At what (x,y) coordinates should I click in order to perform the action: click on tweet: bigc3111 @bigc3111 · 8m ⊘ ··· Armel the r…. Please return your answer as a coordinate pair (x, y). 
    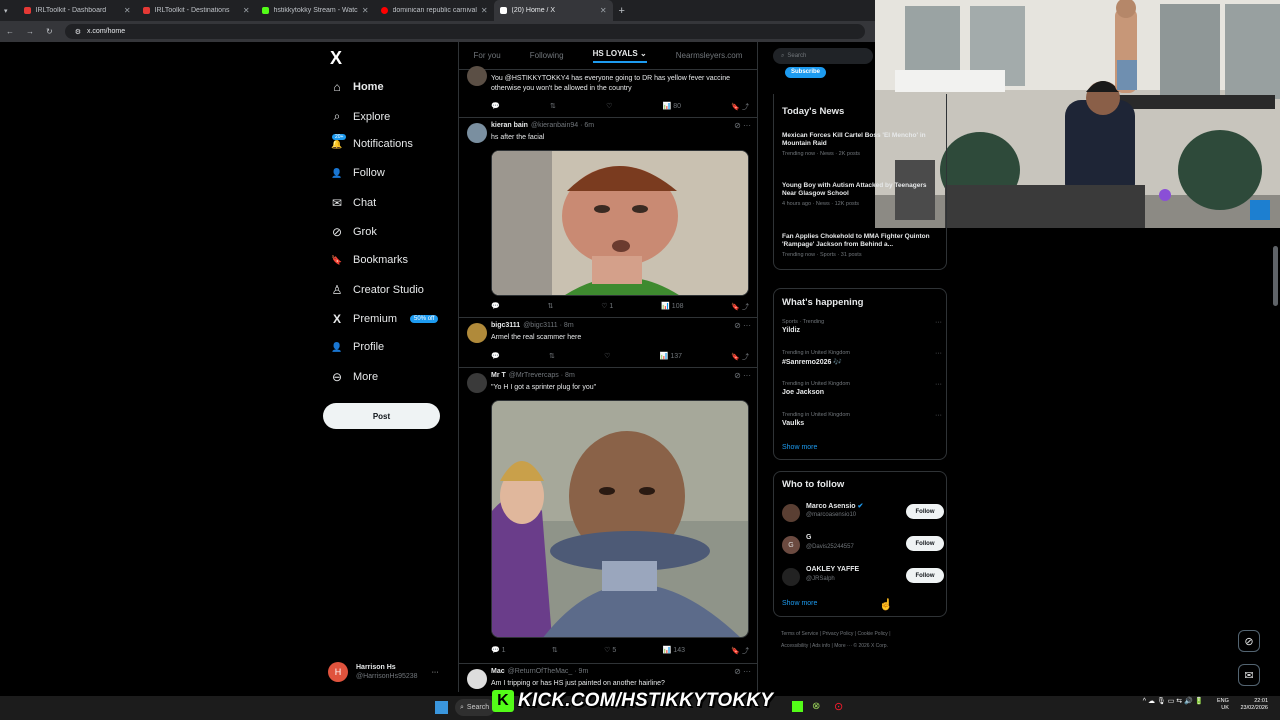
    Looking at the image, I should click on (608, 343).